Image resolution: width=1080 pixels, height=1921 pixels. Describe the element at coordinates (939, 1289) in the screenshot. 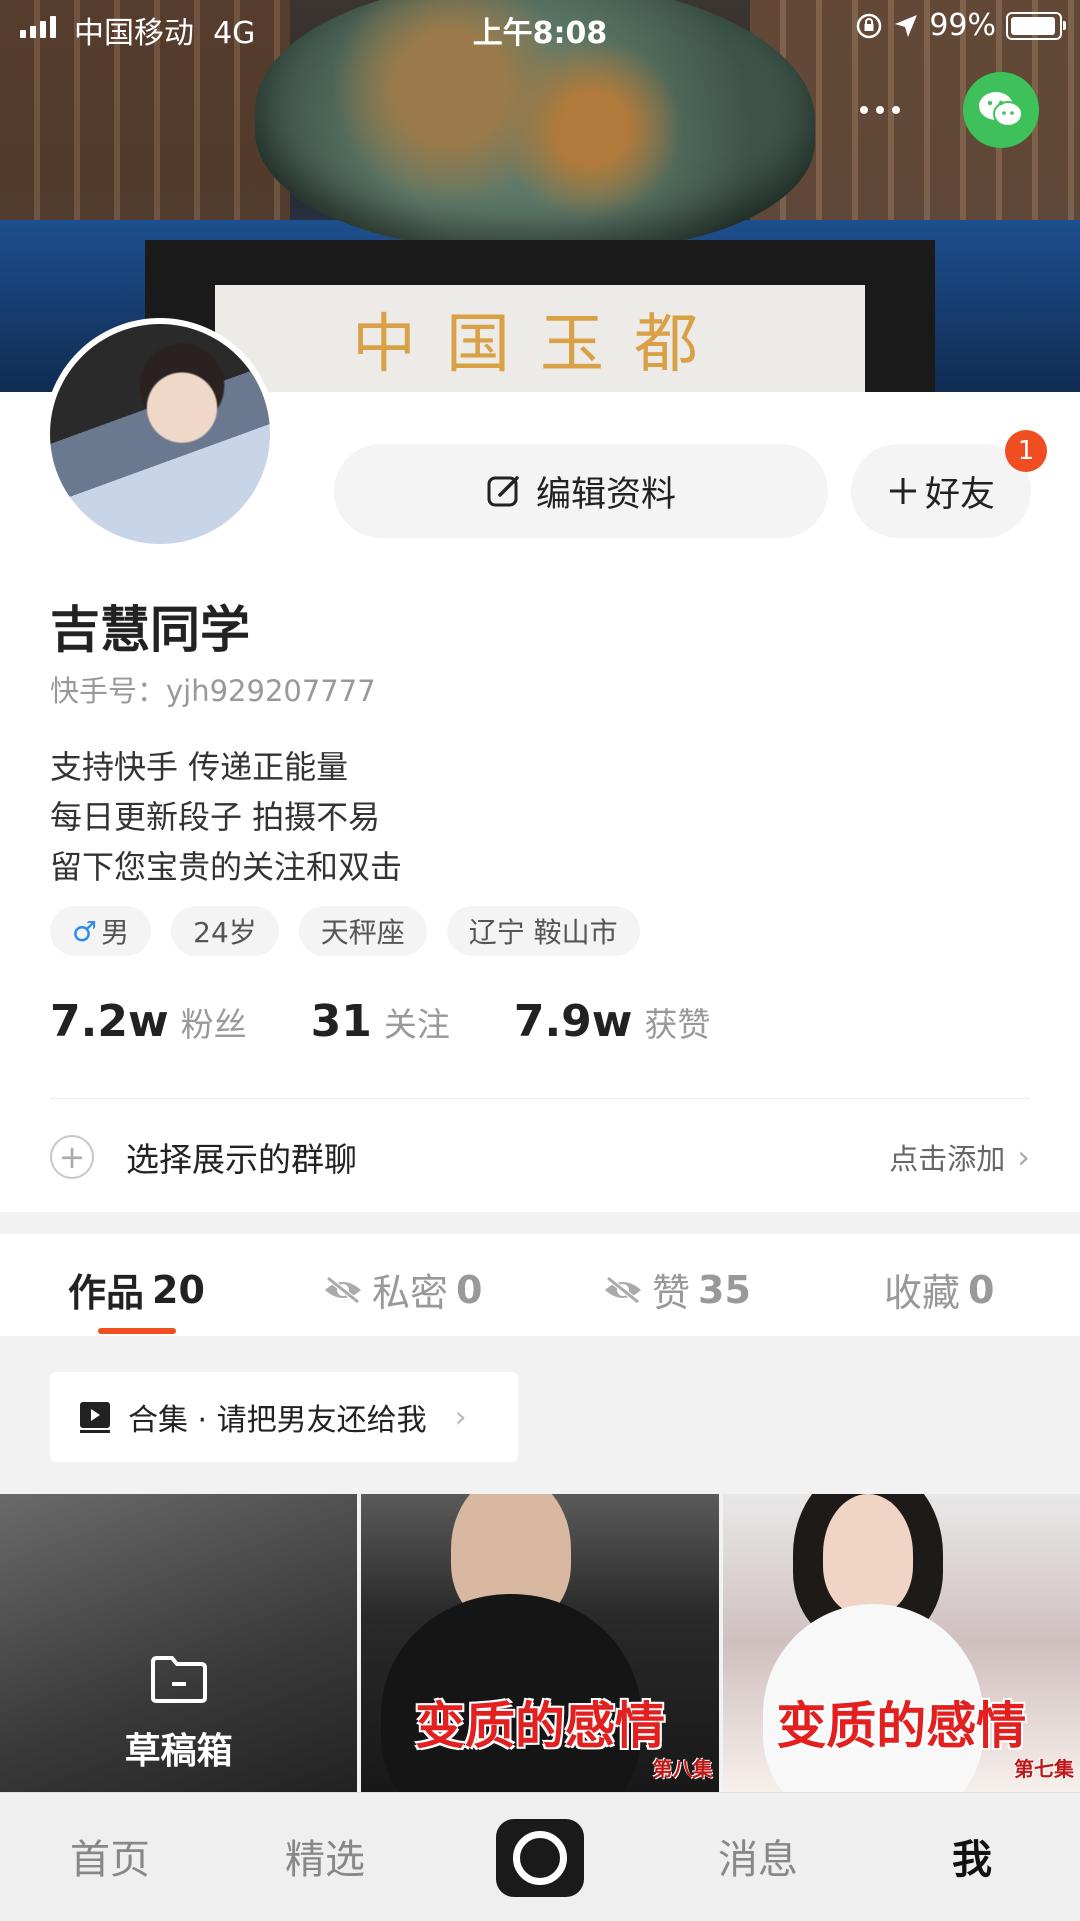

I see `tab-favorites: 收藏 0` at that location.